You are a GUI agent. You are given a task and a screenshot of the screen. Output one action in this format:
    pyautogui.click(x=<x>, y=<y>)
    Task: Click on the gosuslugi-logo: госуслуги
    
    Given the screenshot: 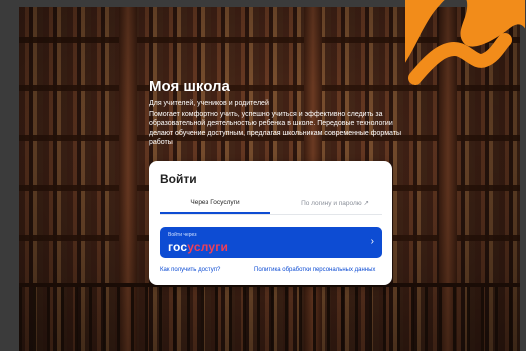 What is the action you would take?
    pyautogui.click(x=198, y=247)
    